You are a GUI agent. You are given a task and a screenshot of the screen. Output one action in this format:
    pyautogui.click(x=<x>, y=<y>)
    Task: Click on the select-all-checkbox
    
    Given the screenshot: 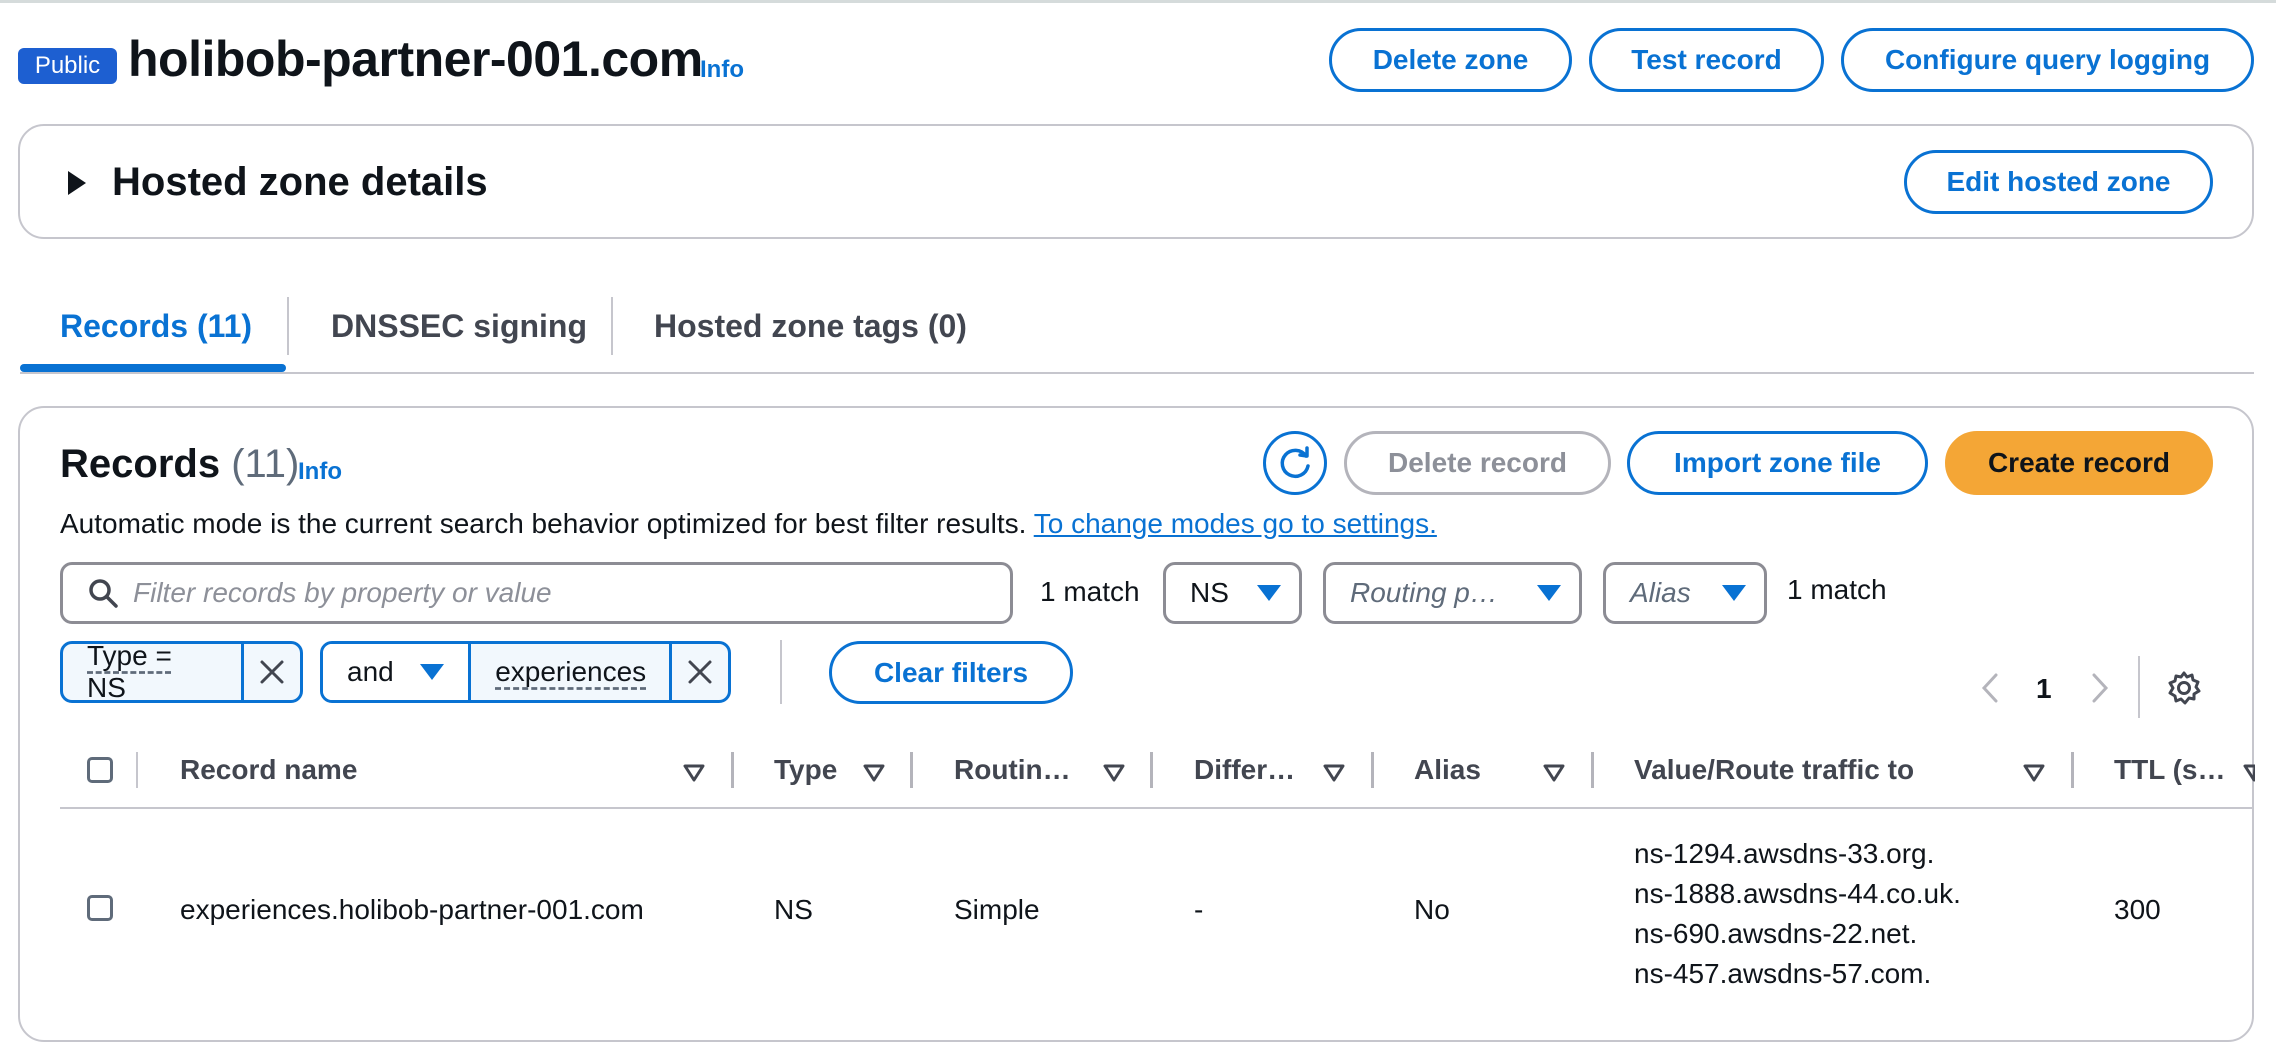 What is the action you would take?
    pyautogui.click(x=100, y=770)
    